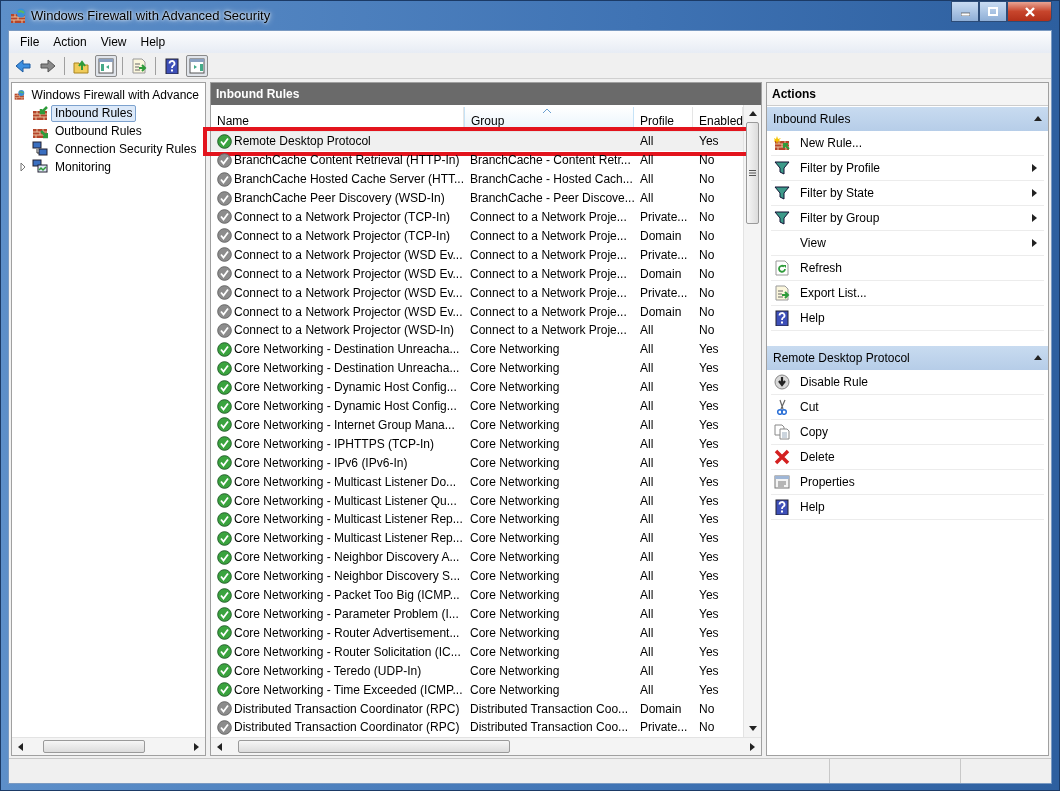 The image size is (1060, 791). What do you see at coordinates (707, 273) in the screenshot?
I see `table-cell: No` at bounding box center [707, 273].